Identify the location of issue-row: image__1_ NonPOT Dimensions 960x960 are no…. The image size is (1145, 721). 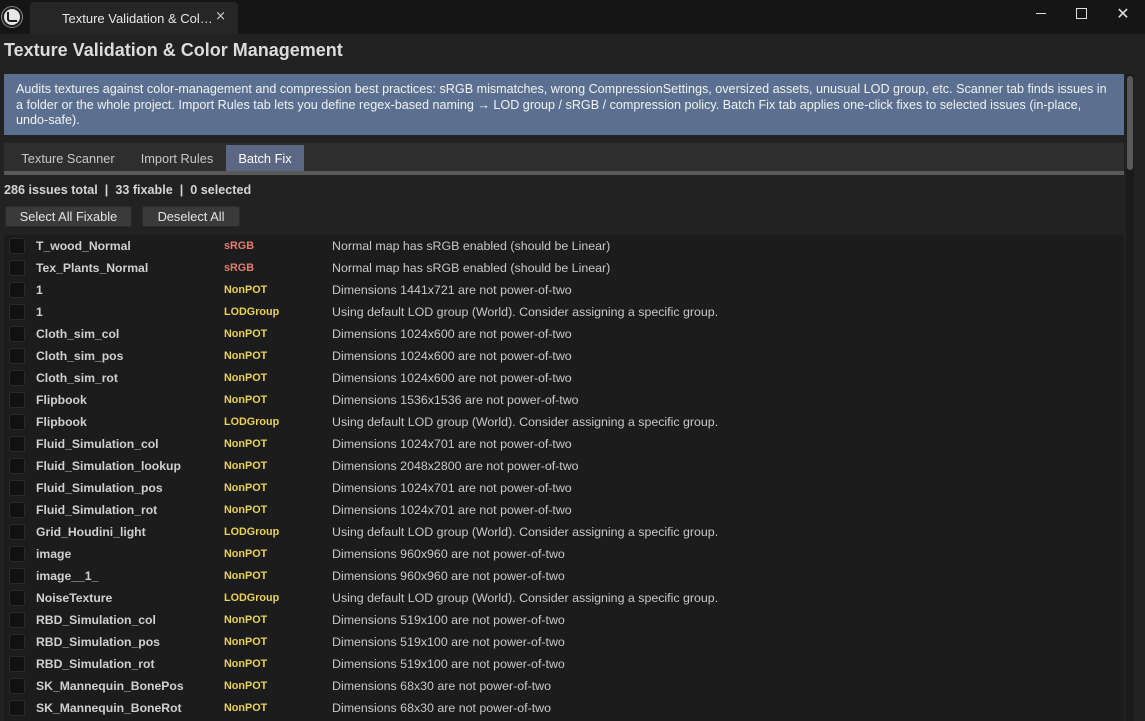
(564, 576).